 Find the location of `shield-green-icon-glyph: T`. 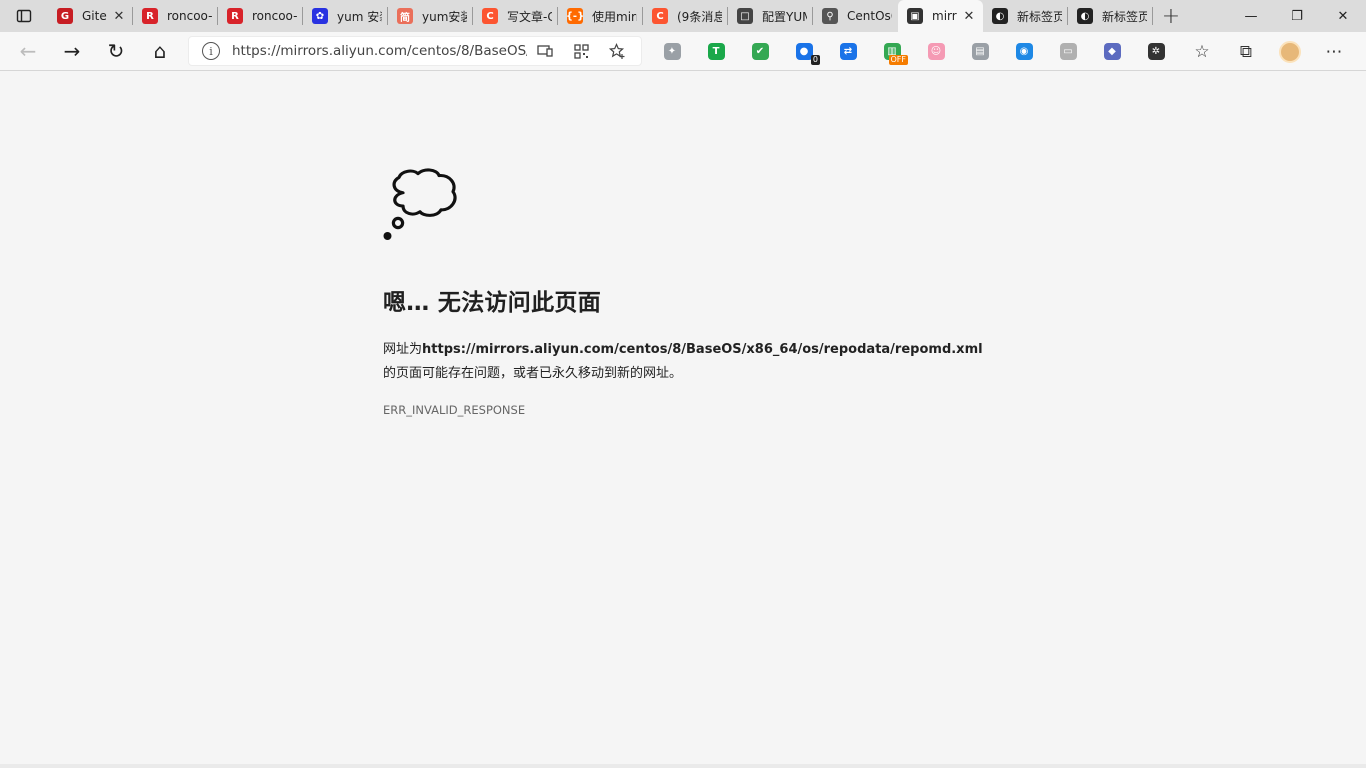

shield-green-icon-glyph: T is located at coordinates (716, 51).